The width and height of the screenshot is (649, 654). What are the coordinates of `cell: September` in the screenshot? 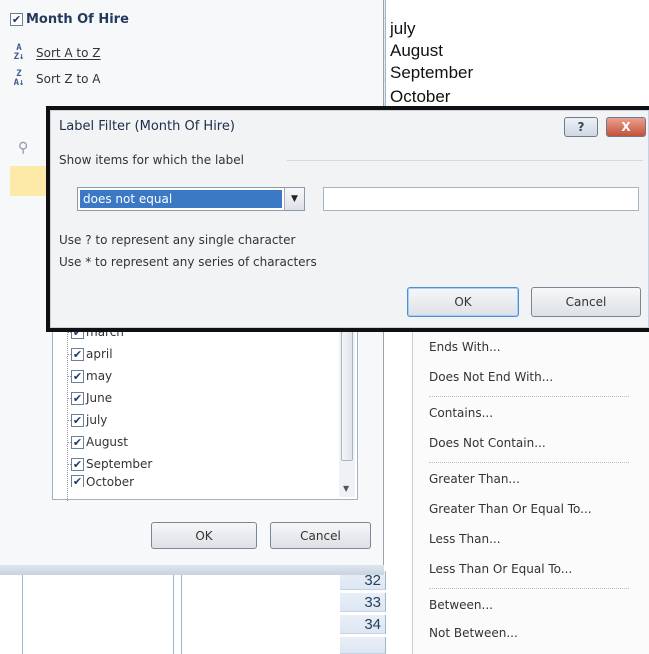 It's located at (431, 73).